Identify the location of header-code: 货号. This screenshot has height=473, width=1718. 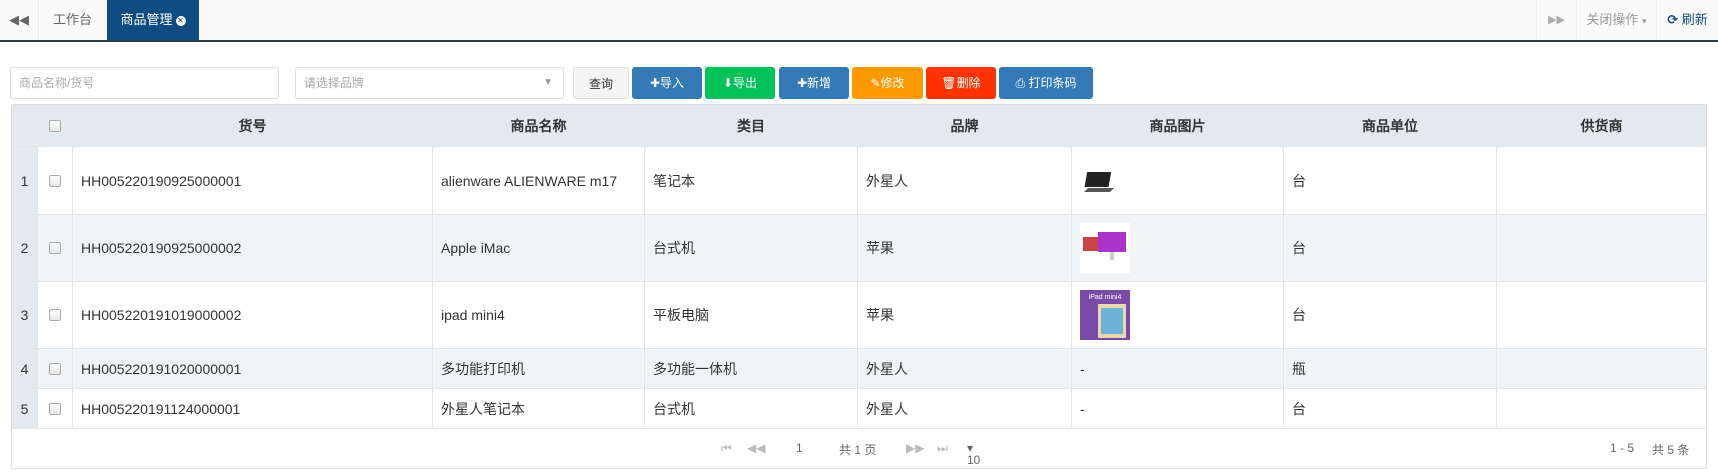
(252, 125).